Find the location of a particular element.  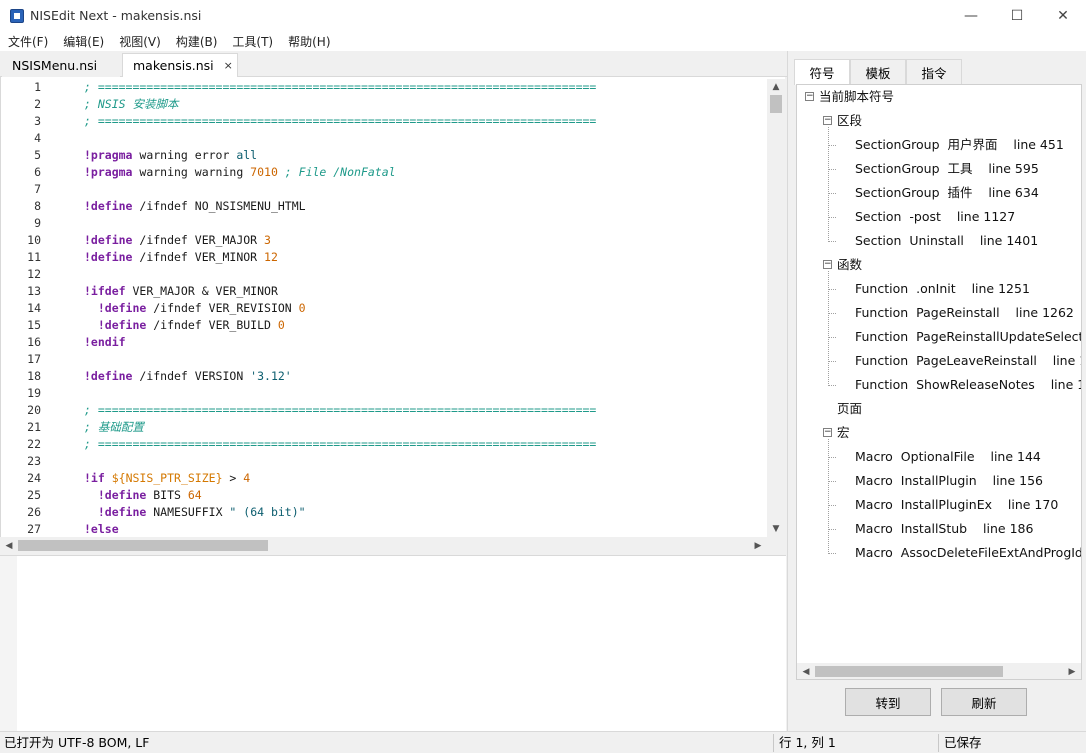

code-line: !define /ifndef VER_BUILD 0 is located at coordinates (184, 325).